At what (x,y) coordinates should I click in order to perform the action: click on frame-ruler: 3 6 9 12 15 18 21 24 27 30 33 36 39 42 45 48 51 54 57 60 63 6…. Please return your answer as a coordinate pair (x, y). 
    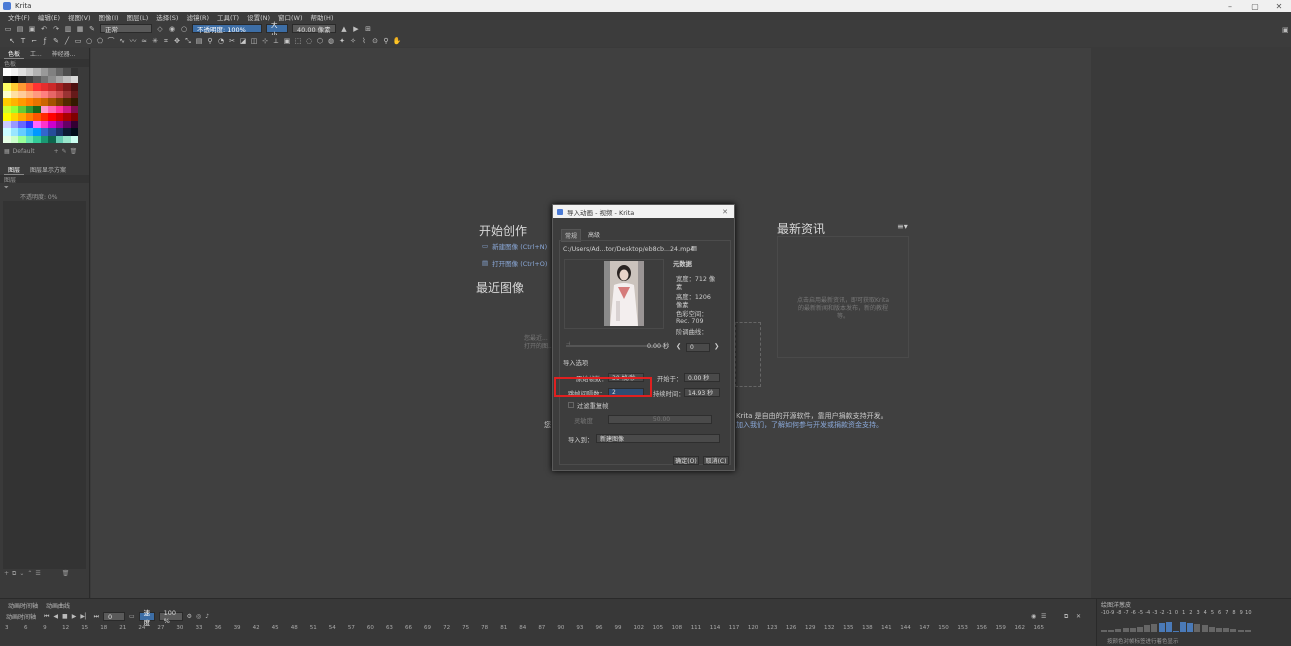
    Looking at the image, I should click on (547, 628).